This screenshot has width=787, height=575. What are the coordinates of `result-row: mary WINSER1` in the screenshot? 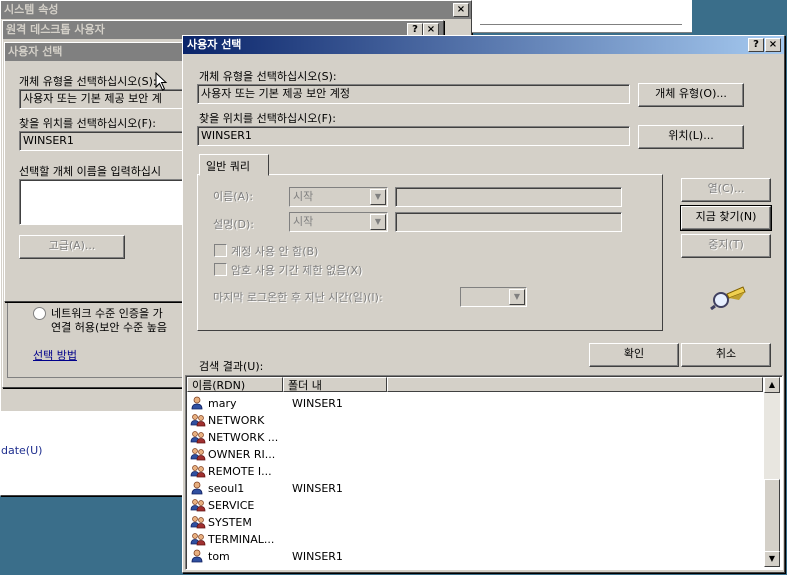 It's located at (266, 402).